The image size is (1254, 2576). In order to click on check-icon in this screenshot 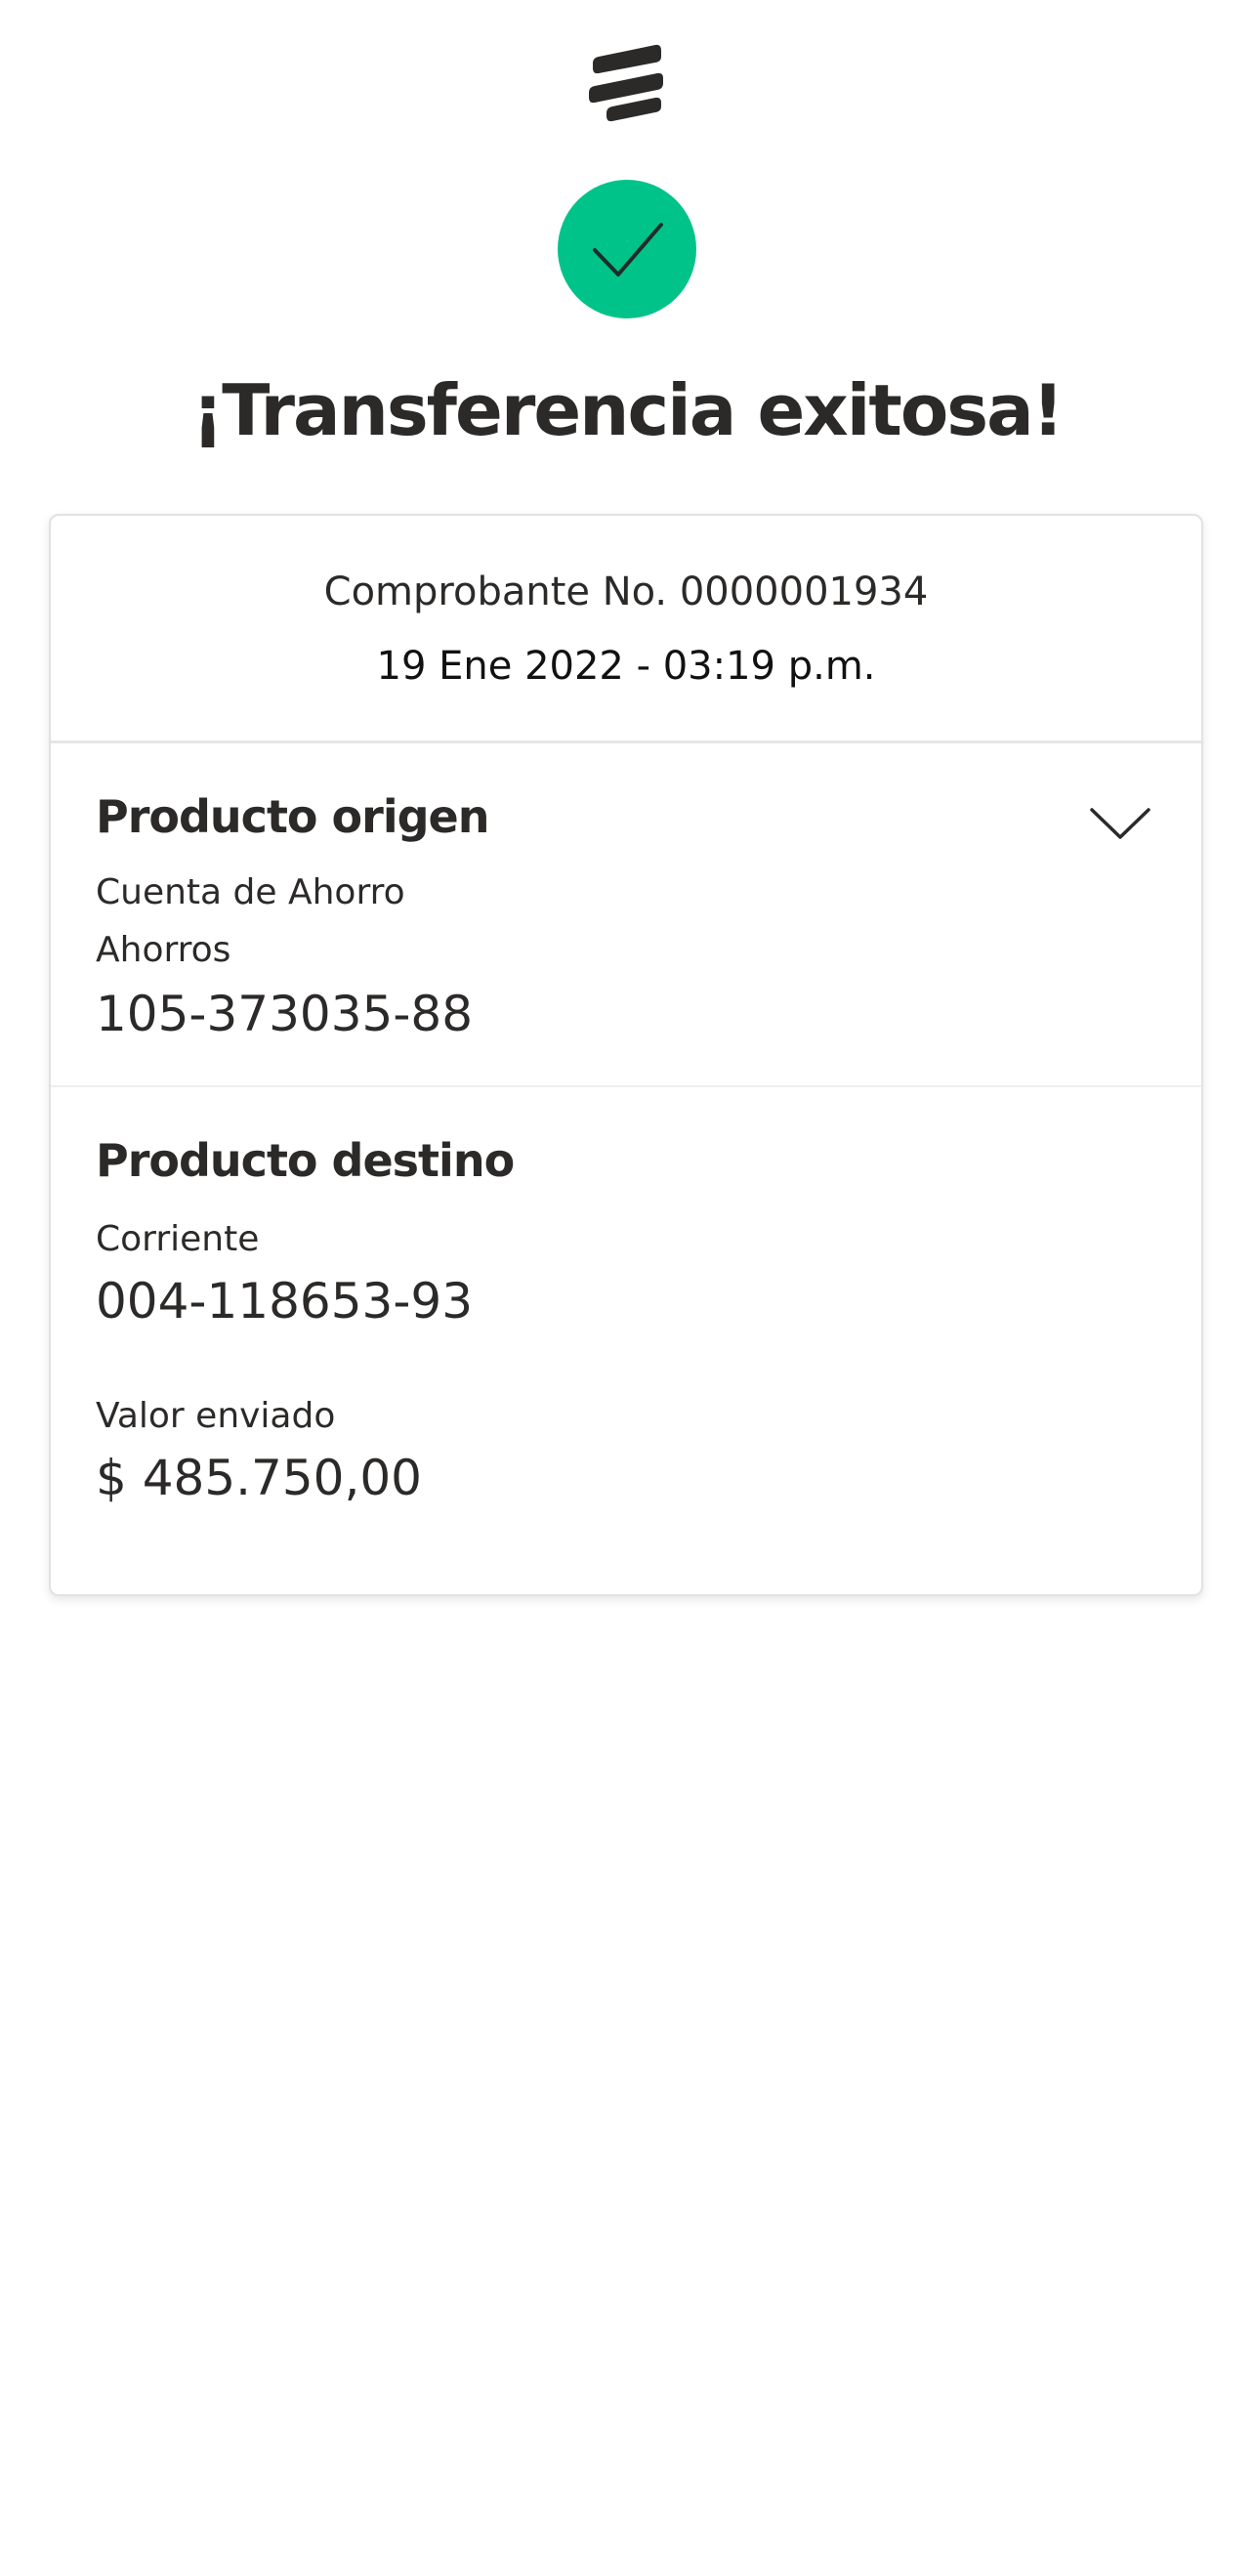, I will do `click(628, 249)`.